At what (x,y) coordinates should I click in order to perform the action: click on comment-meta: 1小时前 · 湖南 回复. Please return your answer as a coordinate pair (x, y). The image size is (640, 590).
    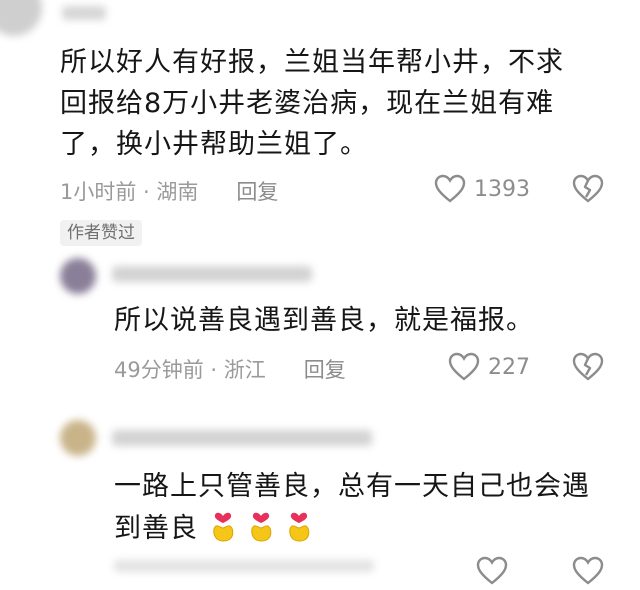
    Looking at the image, I should click on (169, 191).